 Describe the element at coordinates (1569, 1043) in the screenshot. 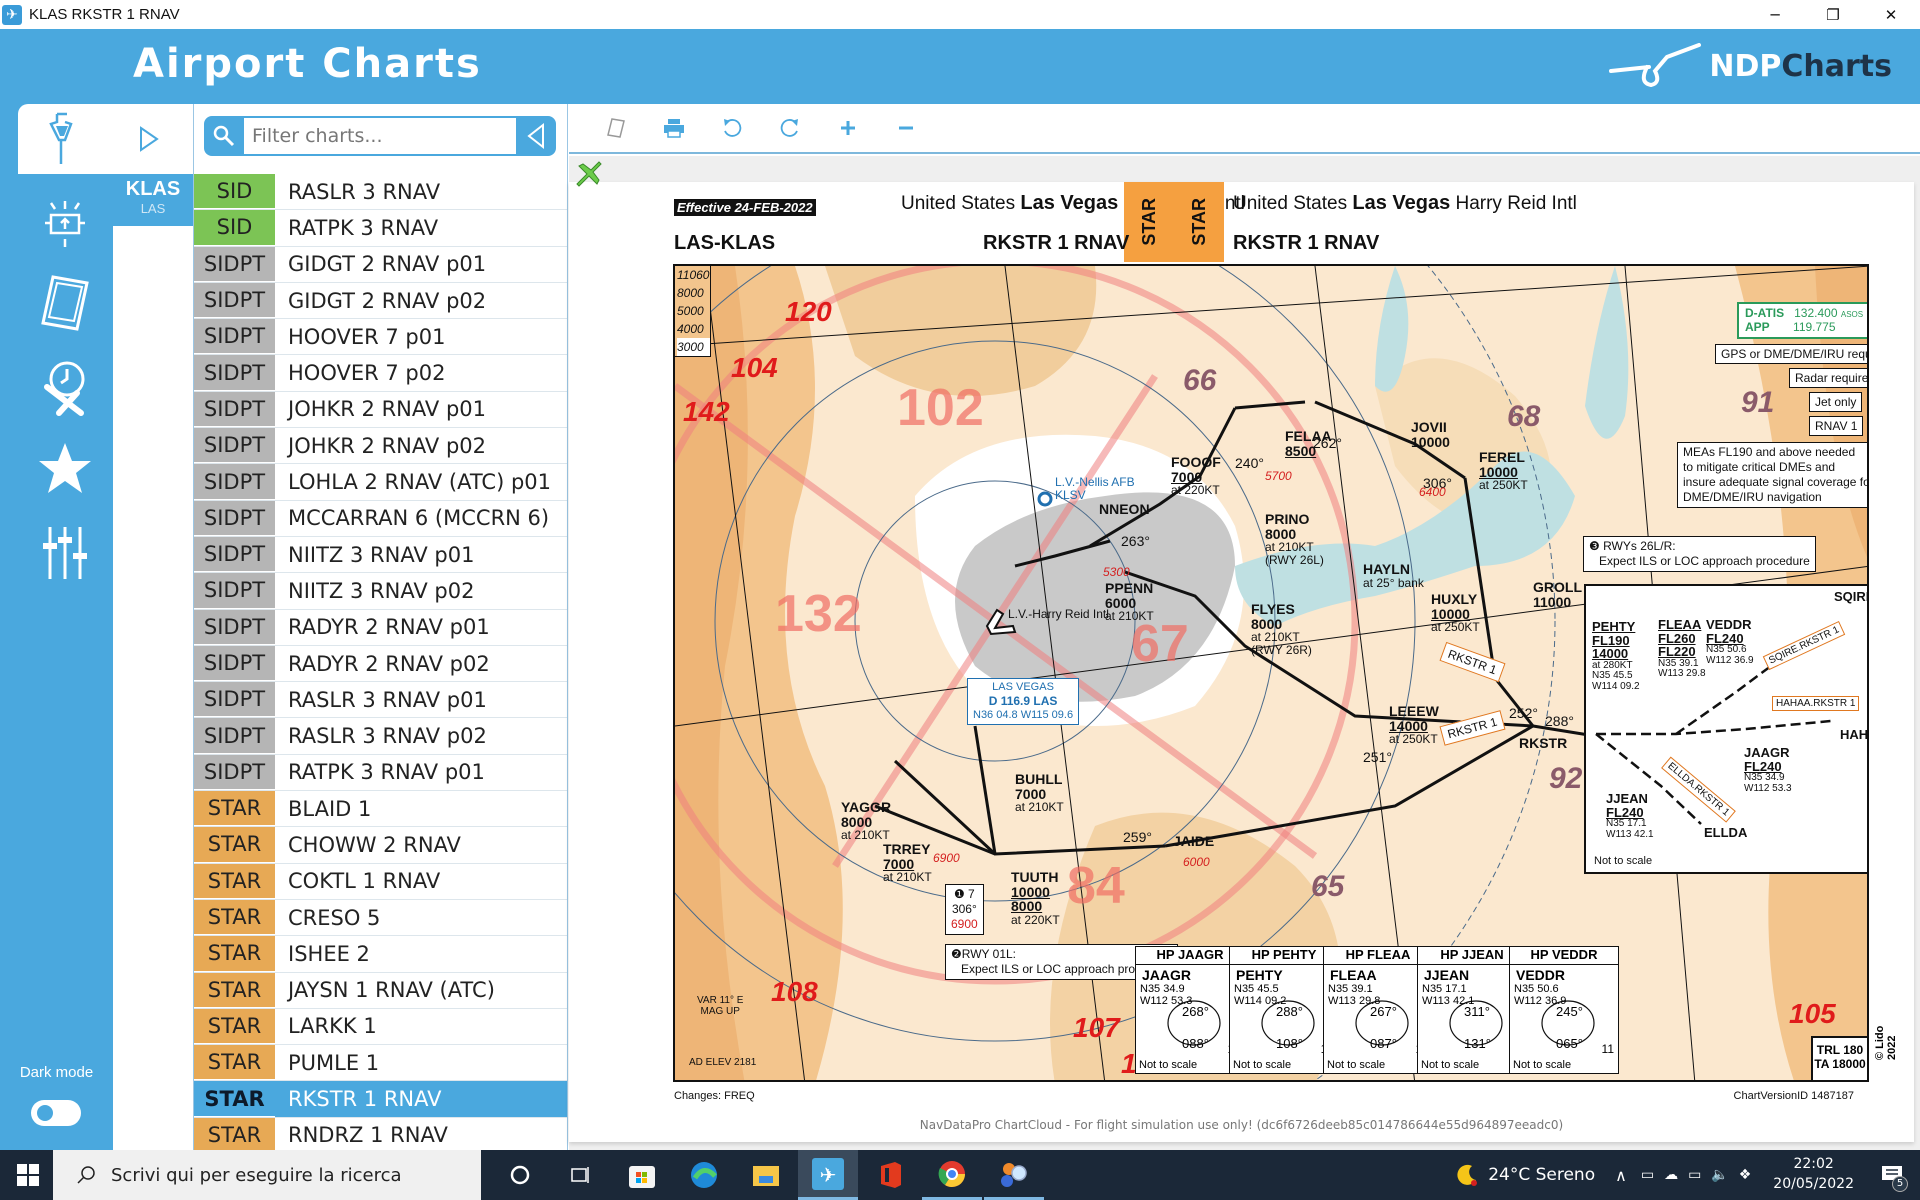

I see `holding-outbound: 065°` at that location.